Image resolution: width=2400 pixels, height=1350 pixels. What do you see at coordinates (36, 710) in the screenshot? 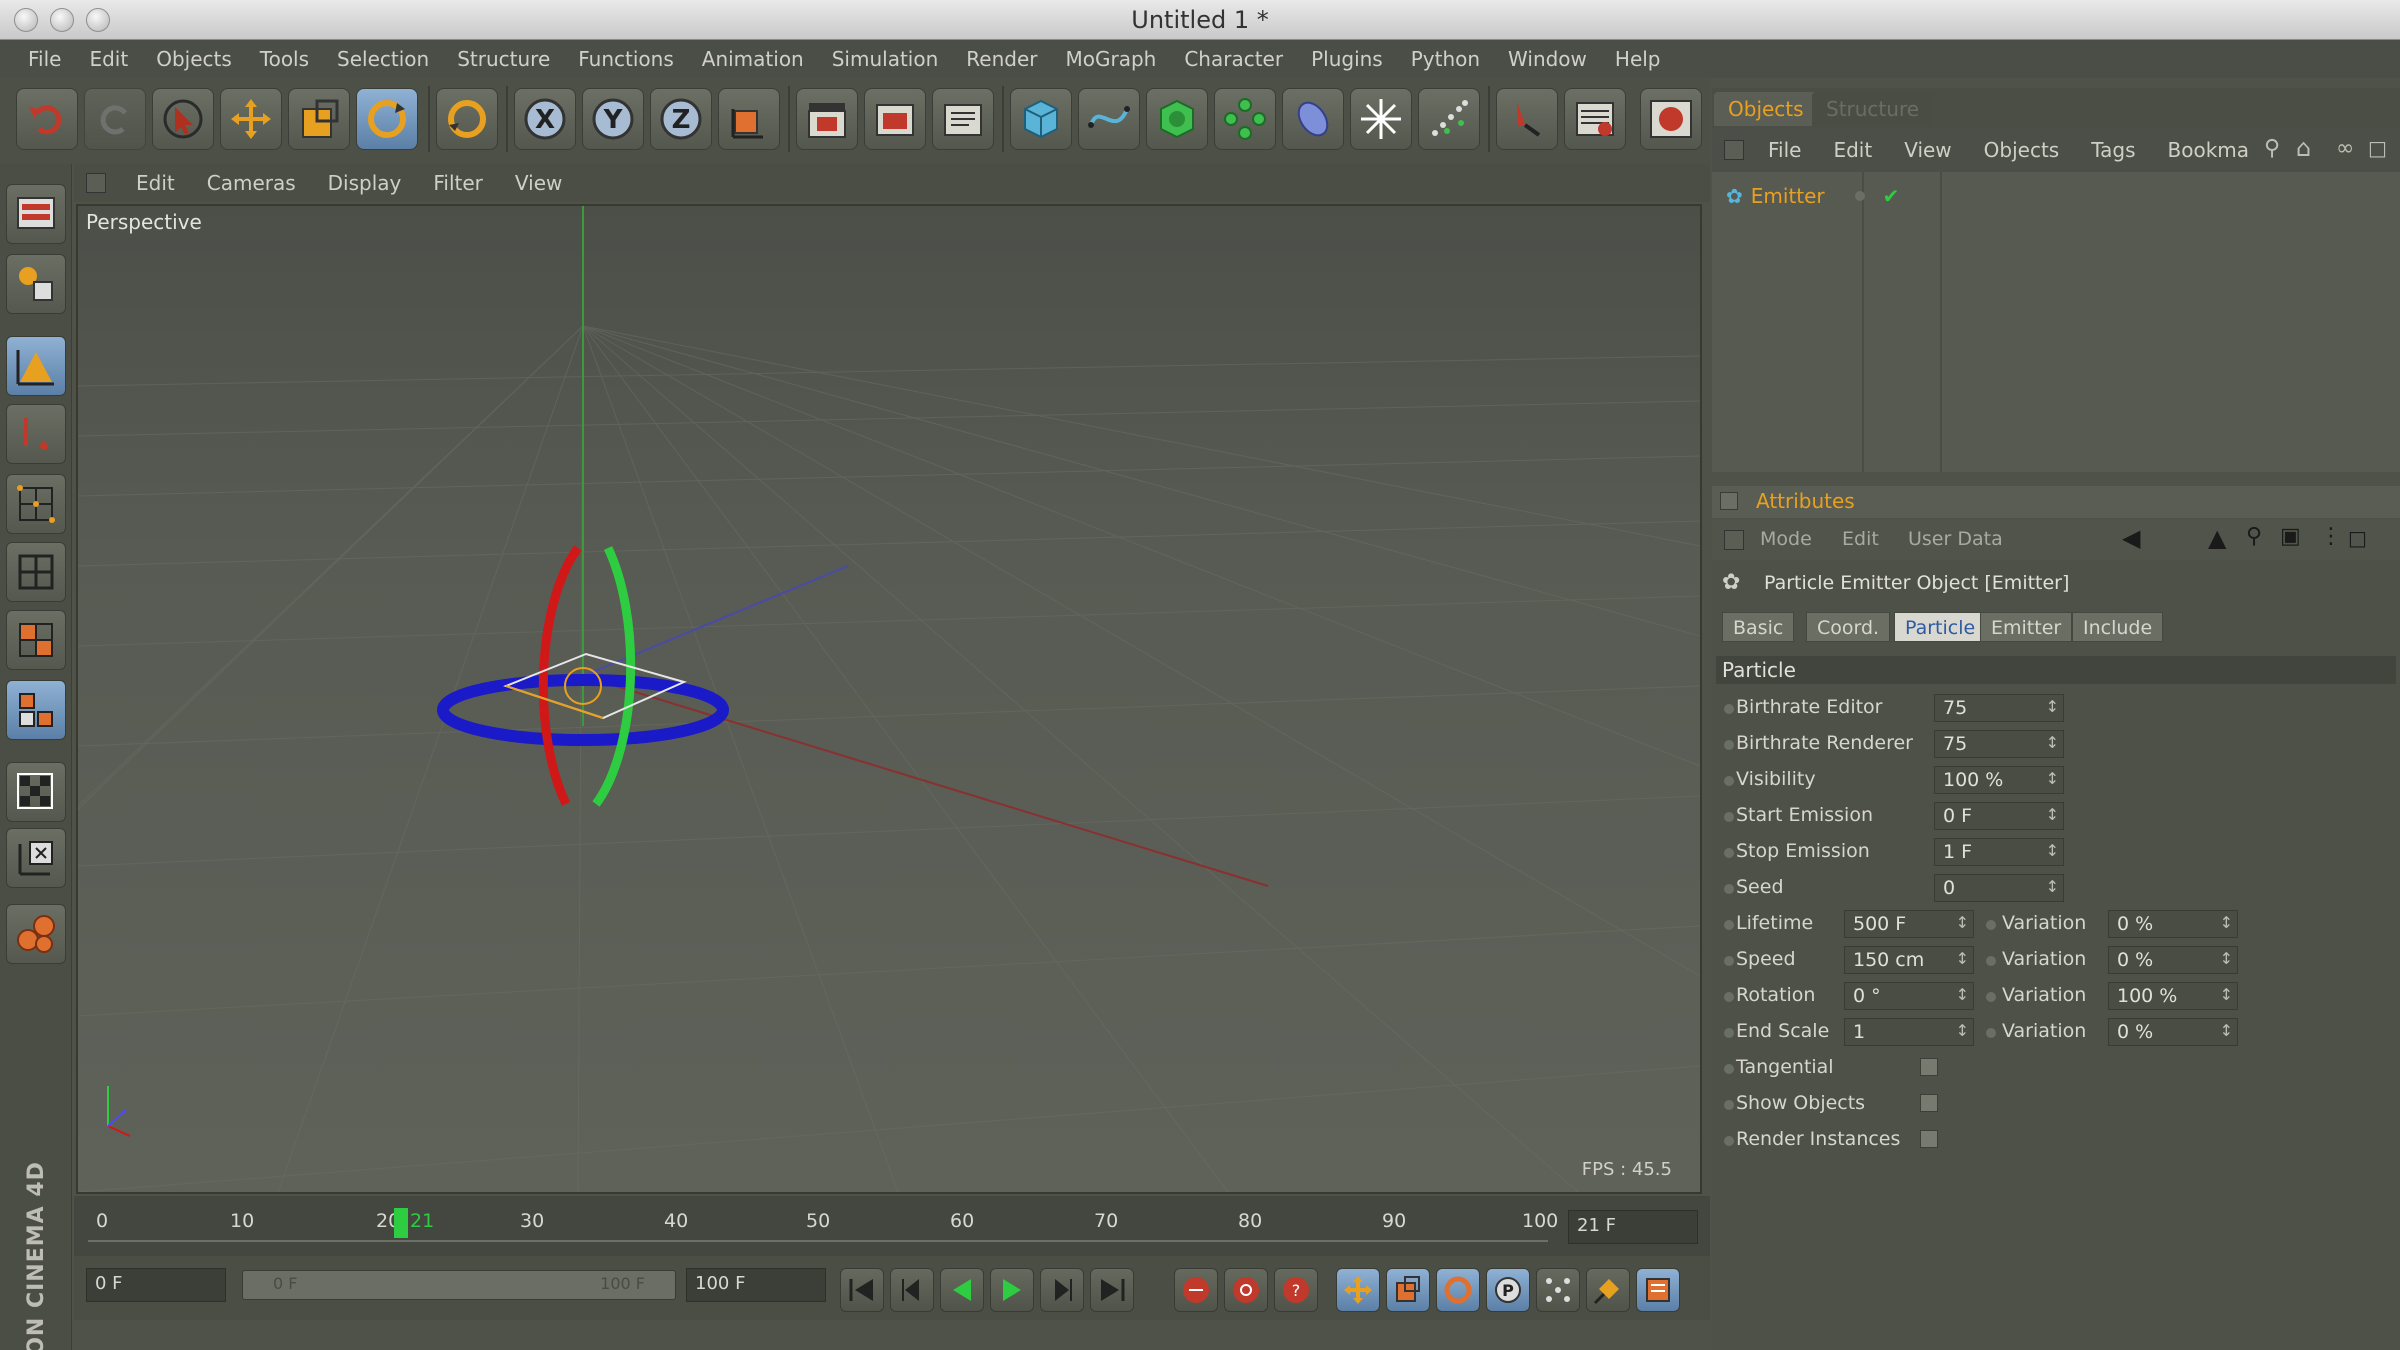
I see `uvw-mode-icon` at bounding box center [36, 710].